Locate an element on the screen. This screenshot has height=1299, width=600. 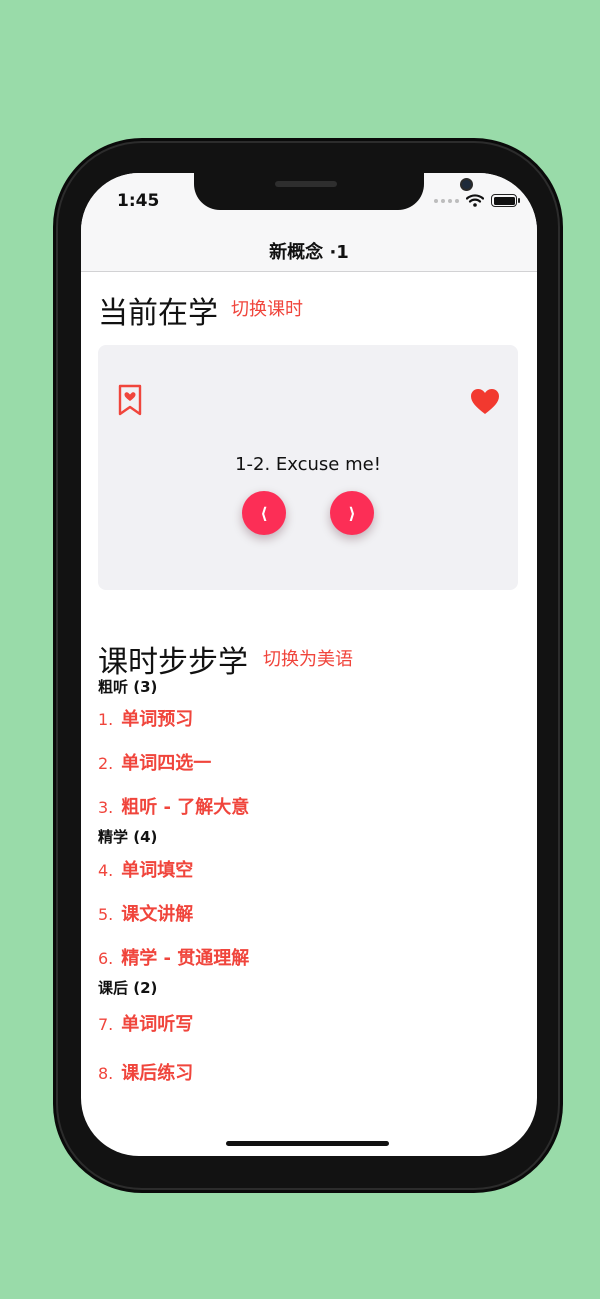
wifi-icon is located at coordinates (475, 200).